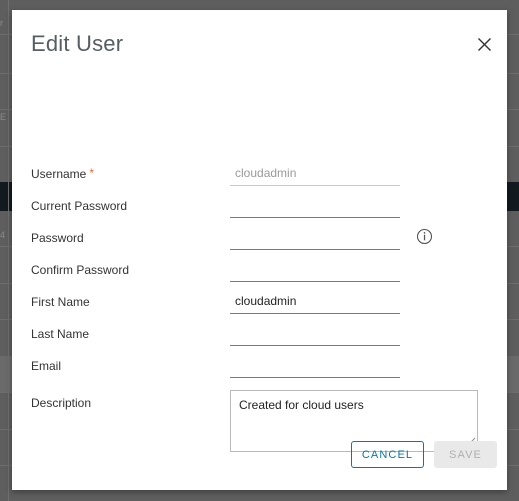 Image resolution: width=519 pixels, height=501 pixels. I want to click on page-title: Edit User, so click(77, 43).